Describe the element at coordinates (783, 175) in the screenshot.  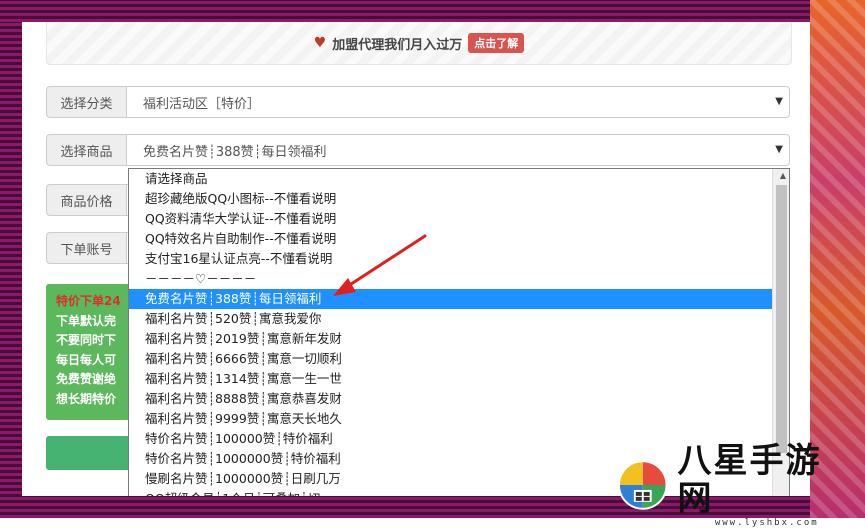
I see `scroll-up-icon: ▲` at that location.